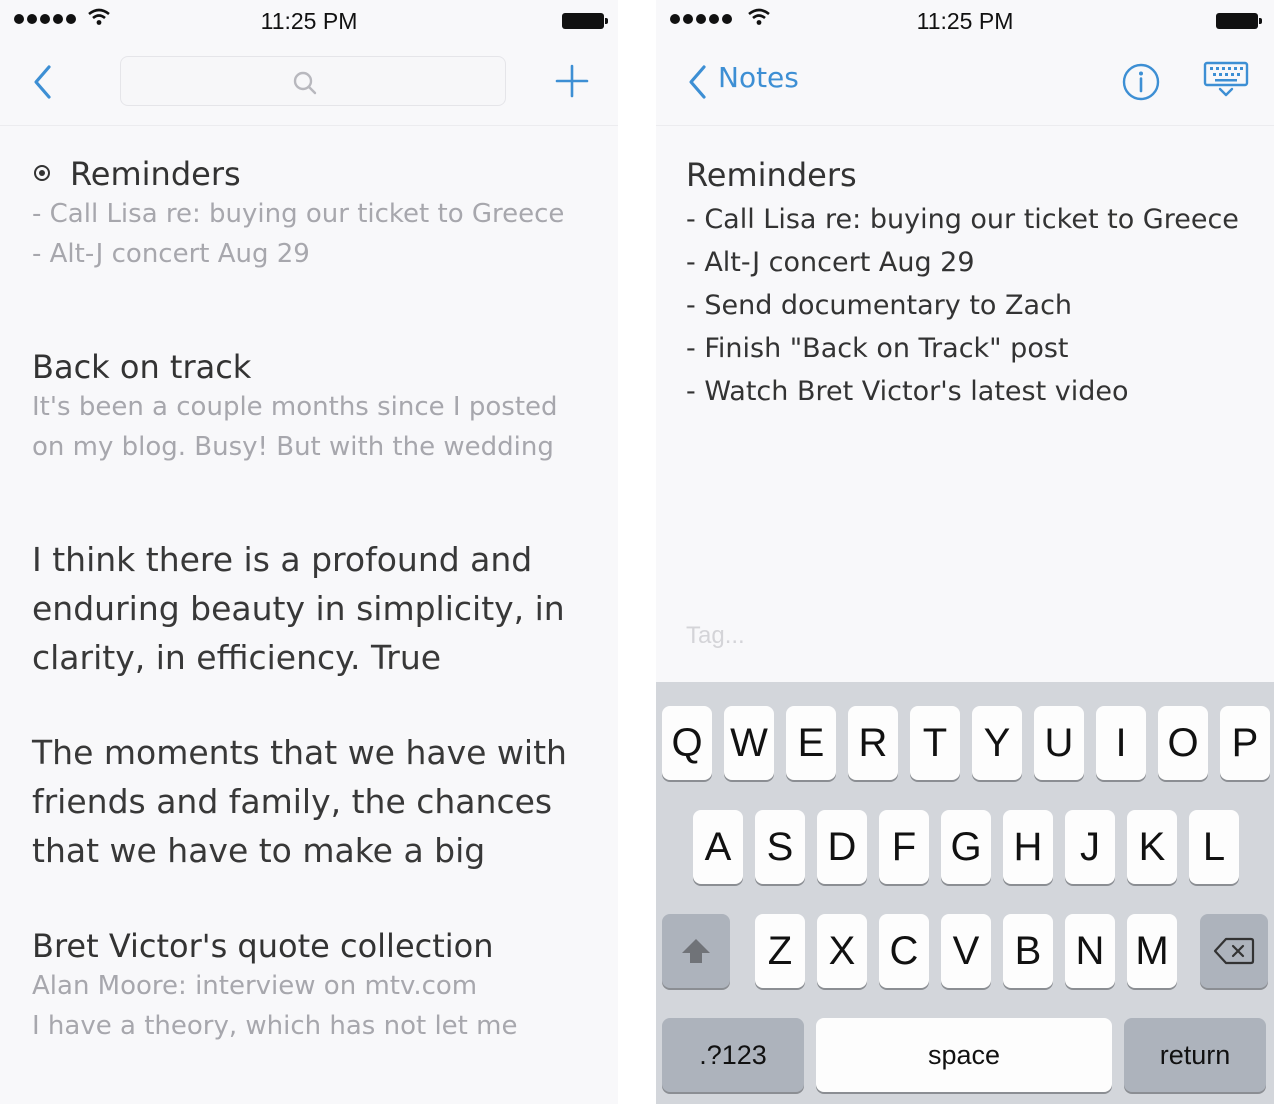 The image size is (1280, 1104). What do you see at coordinates (255, 986) in the screenshot?
I see `note-preview-line: Alan Moore: interview on mtv.com` at bounding box center [255, 986].